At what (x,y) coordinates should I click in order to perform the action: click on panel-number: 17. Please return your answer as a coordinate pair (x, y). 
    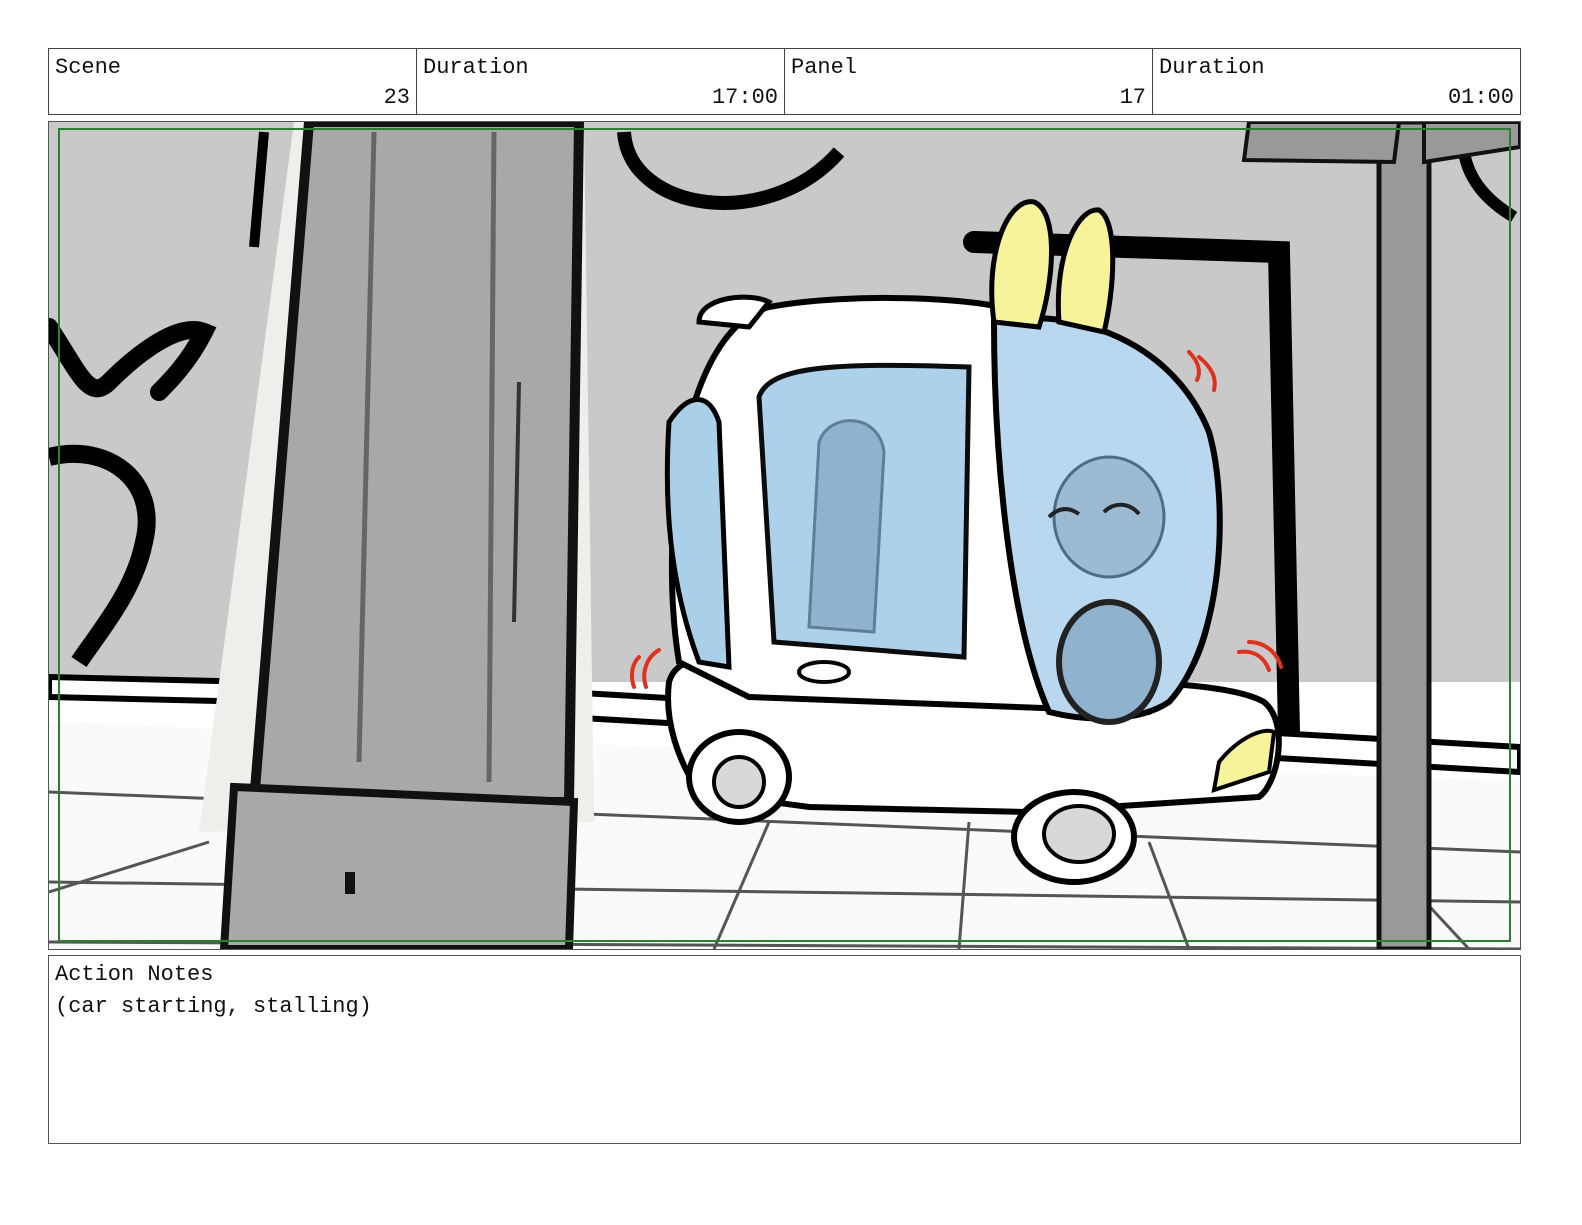
    Looking at the image, I should click on (1132, 97).